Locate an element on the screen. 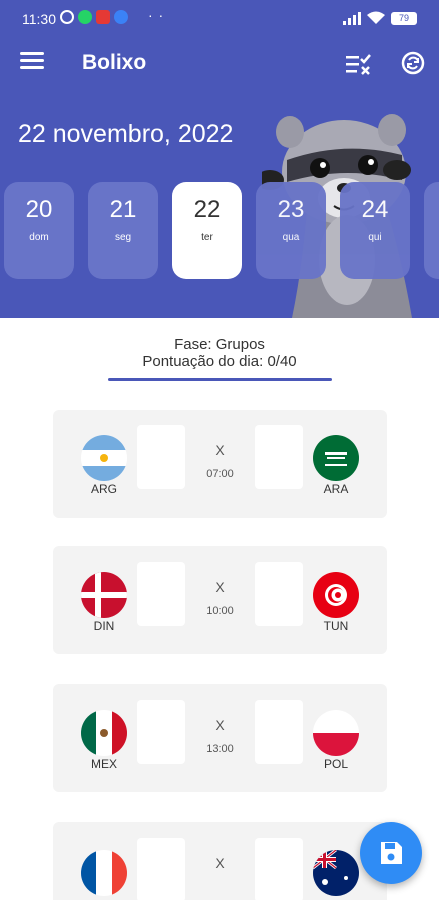 This screenshot has width=439, height=900. whatsapp-icon is located at coordinates (85, 17).